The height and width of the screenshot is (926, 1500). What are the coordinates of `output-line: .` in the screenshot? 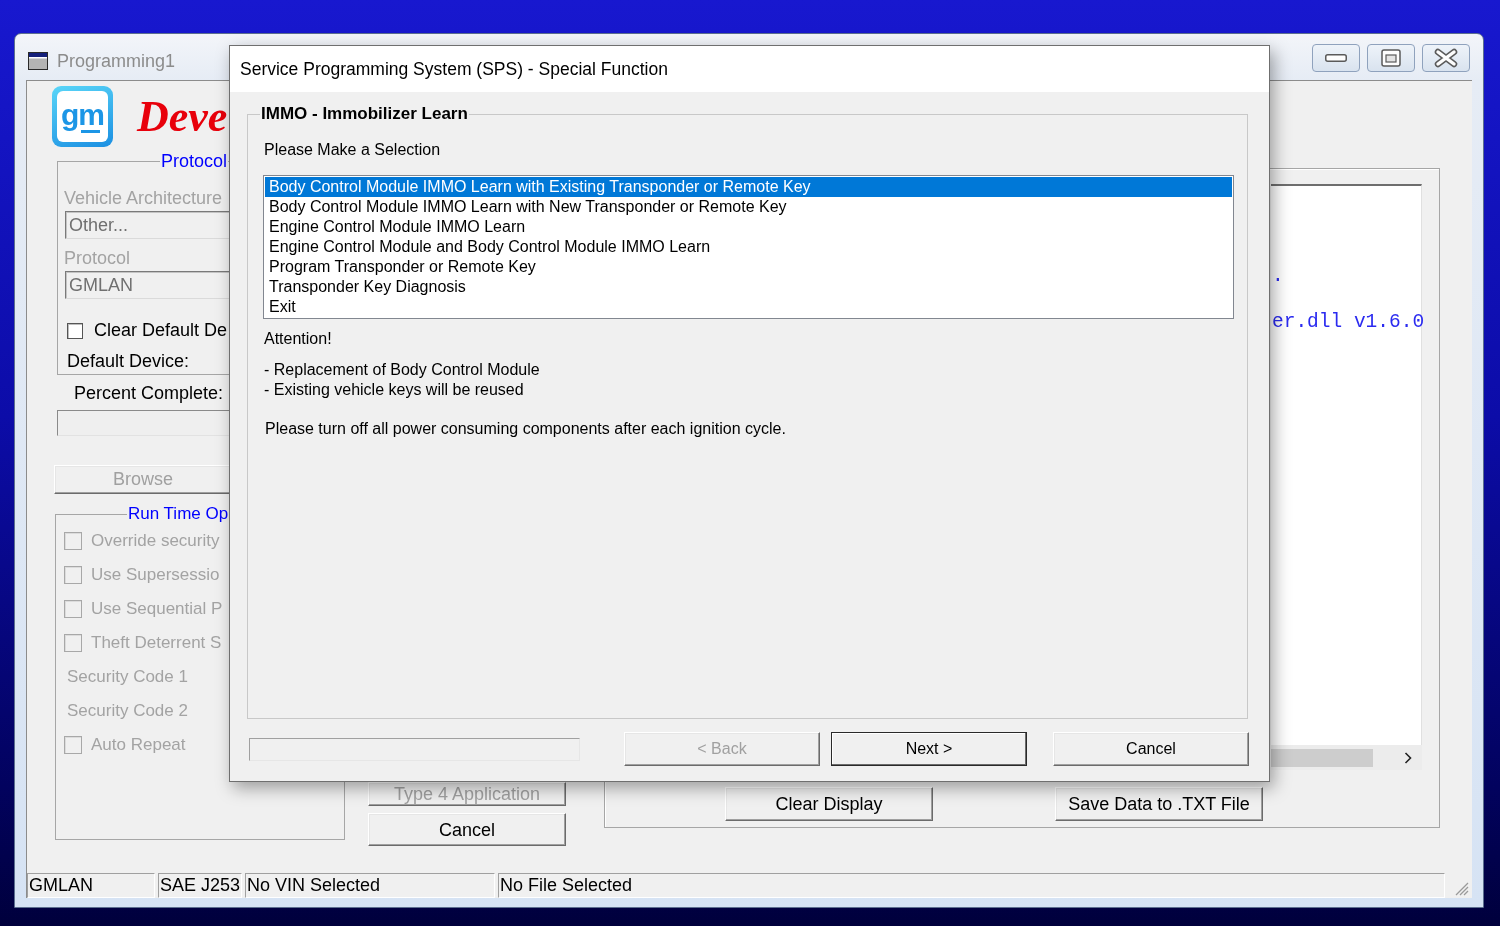 It's located at (1278, 277).